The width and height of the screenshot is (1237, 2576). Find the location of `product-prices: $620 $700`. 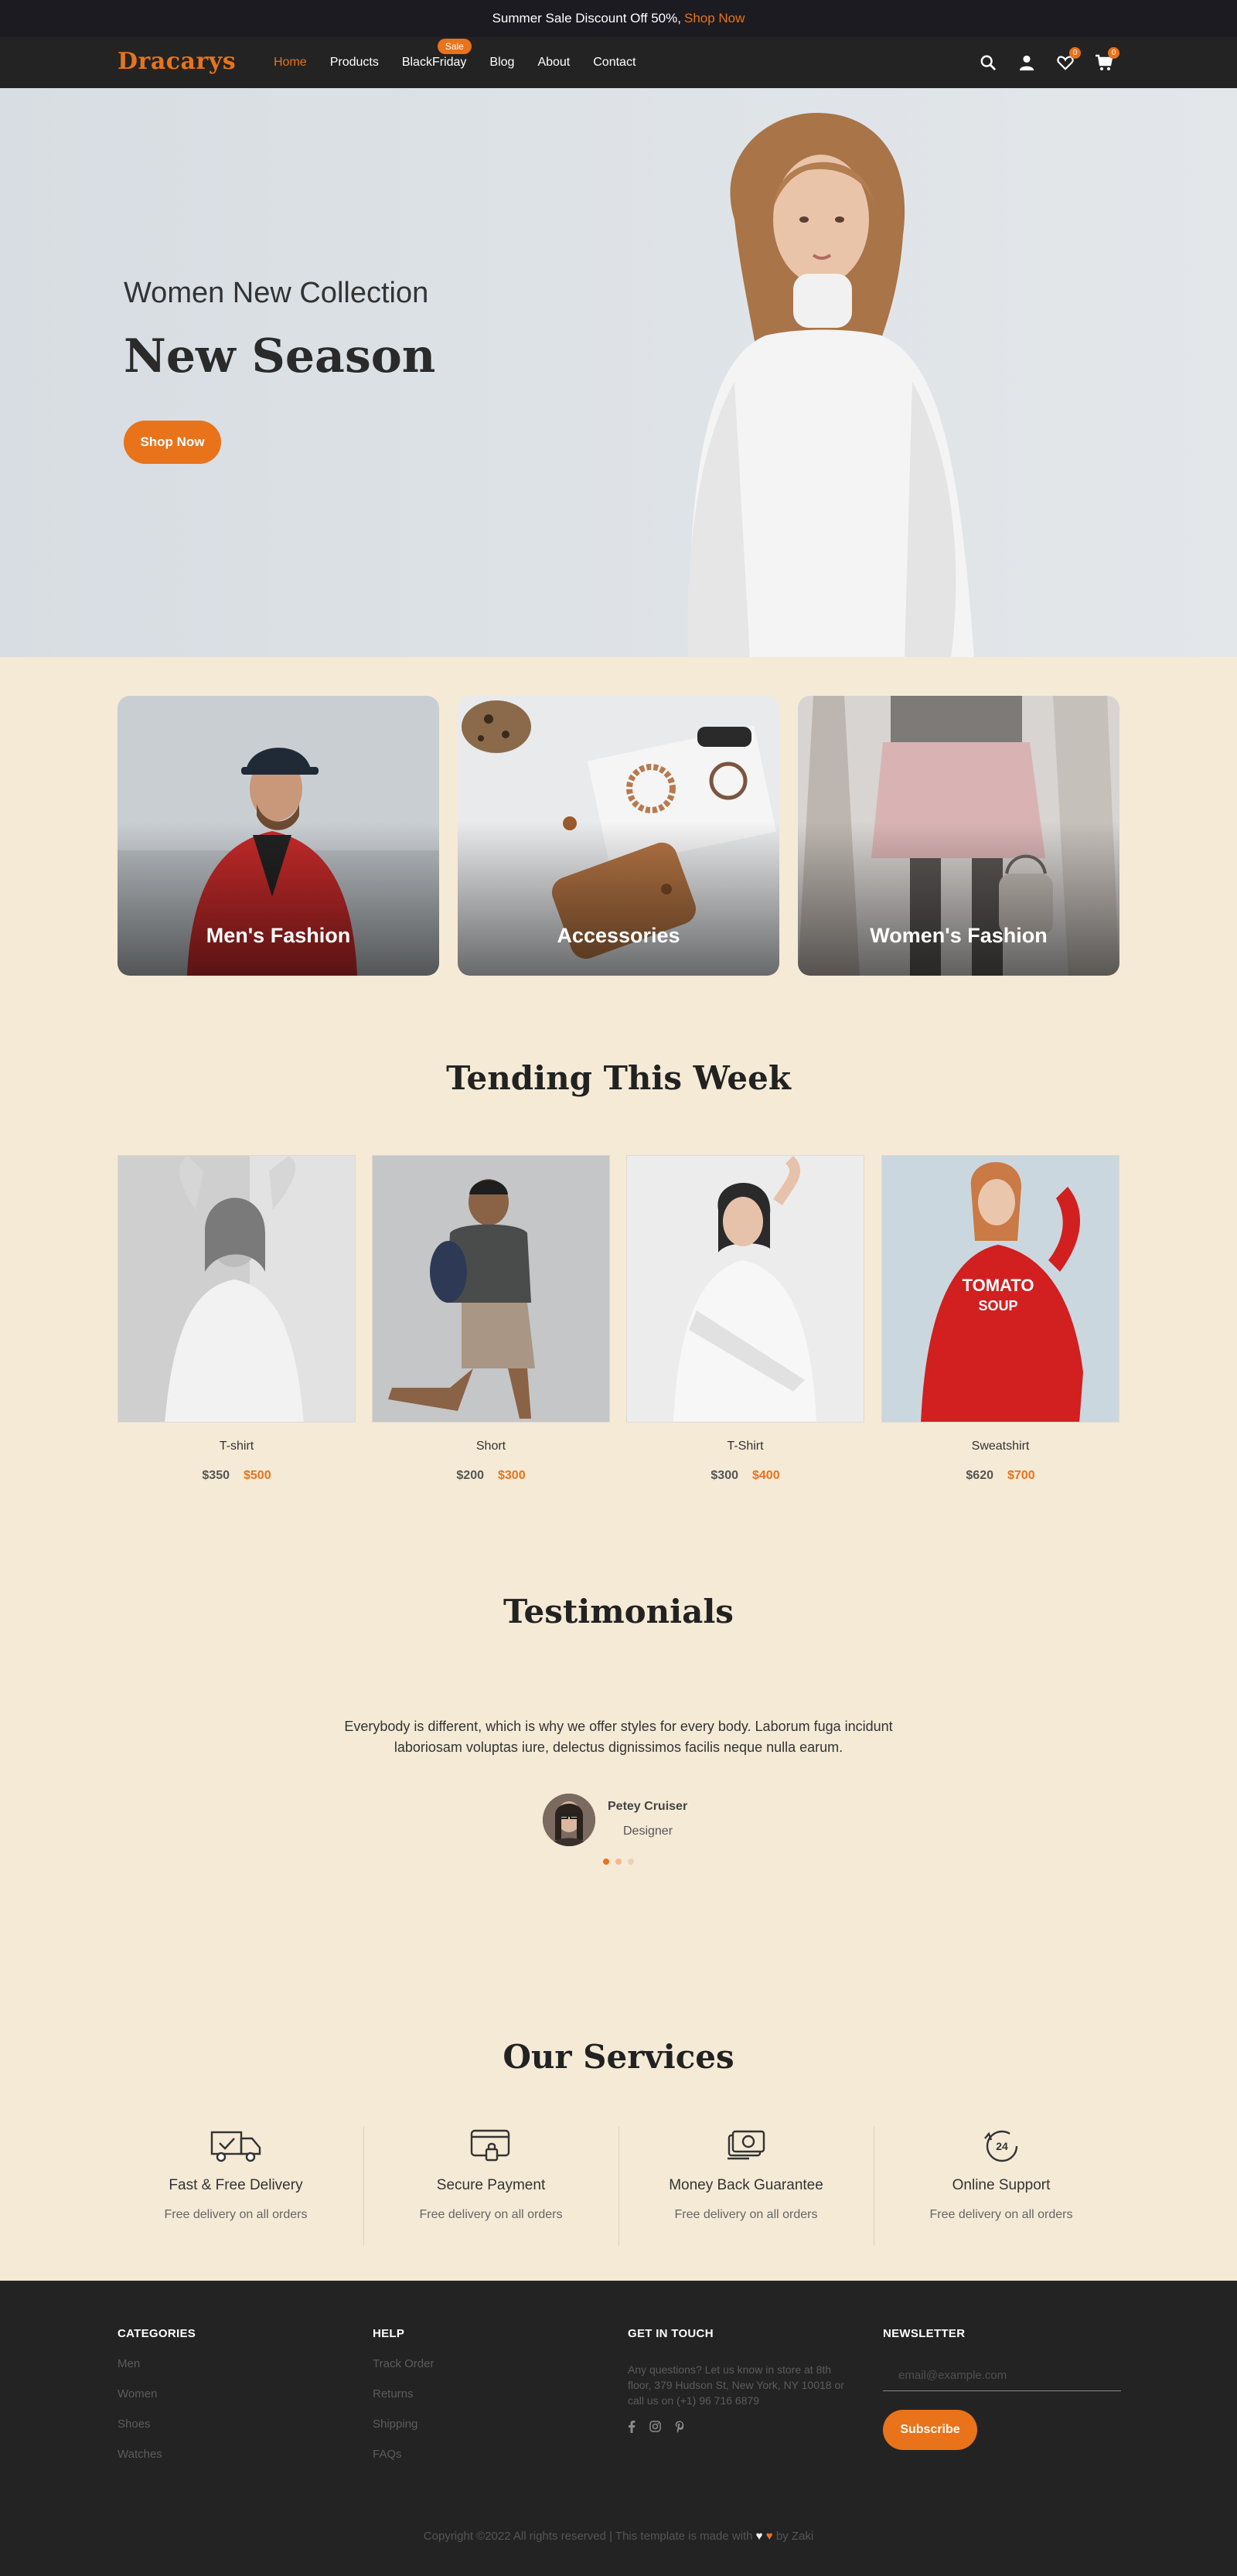

product-prices: $620 $700 is located at coordinates (1000, 1476).